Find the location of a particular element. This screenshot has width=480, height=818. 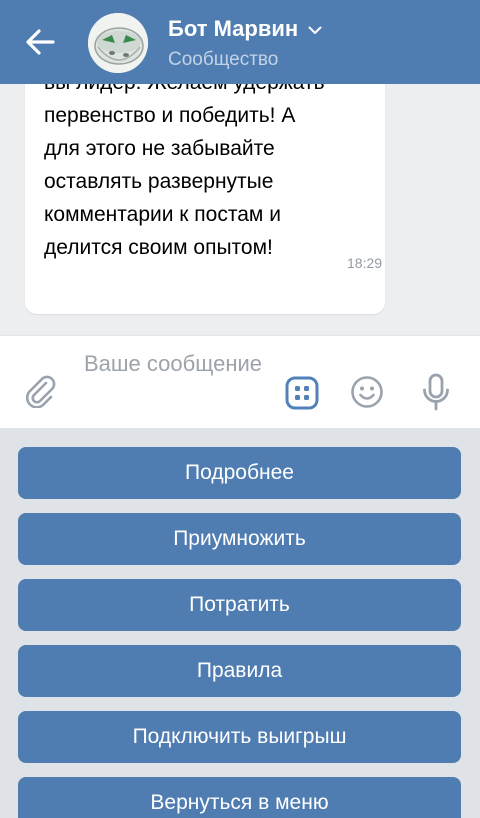

message-line: для этого не забывайте is located at coordinates (159, 148).